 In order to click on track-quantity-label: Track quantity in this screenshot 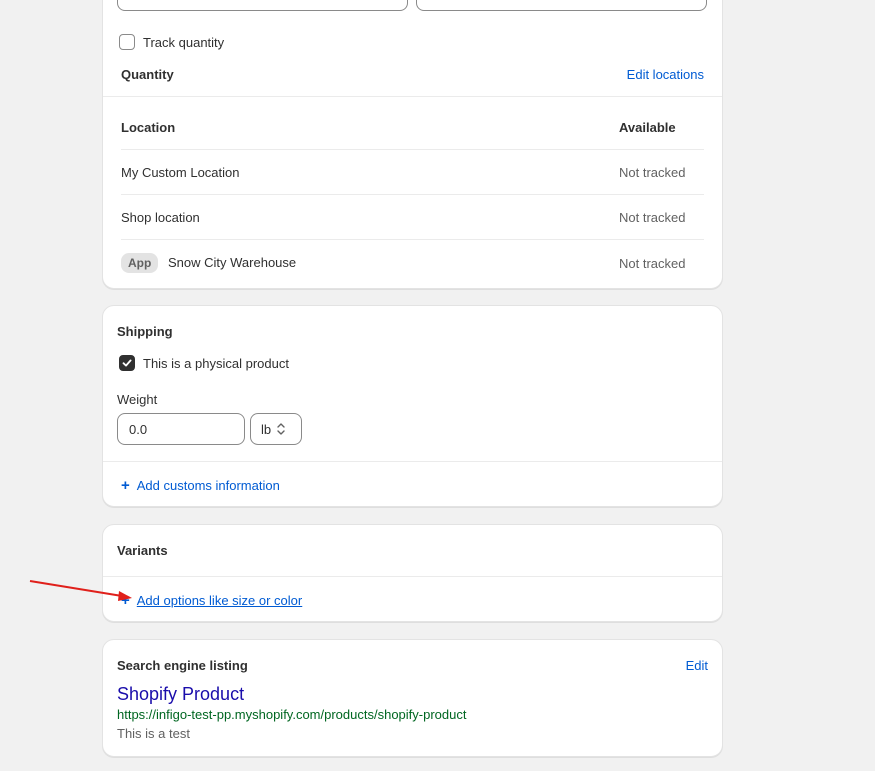, I will do `click(184, 42)`.